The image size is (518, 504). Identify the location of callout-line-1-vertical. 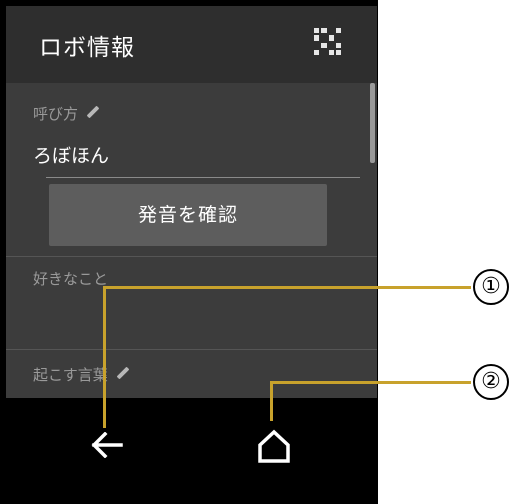
(104, 357).